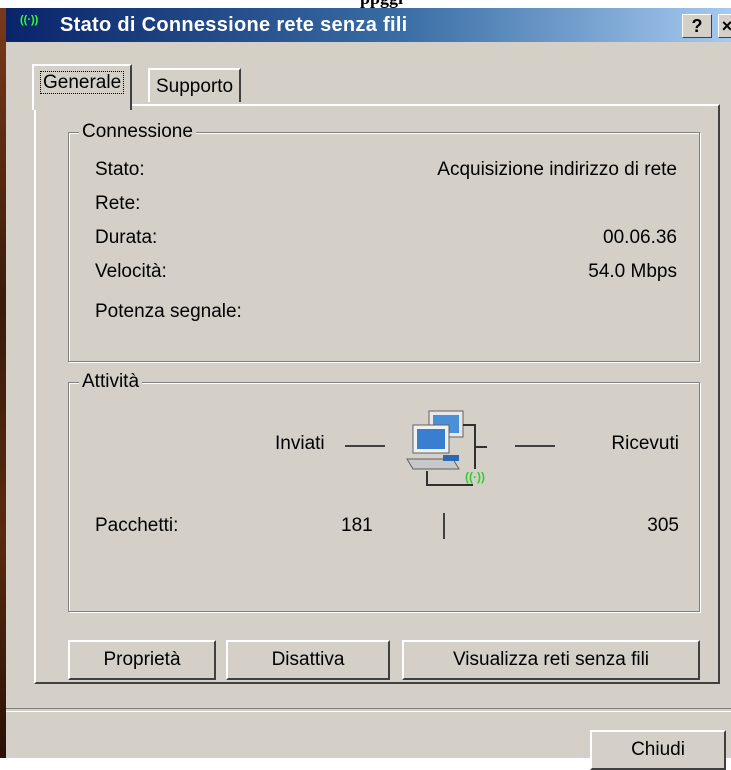 Image resolution: width=731 pixels, height=770 pixels. What do you see at coordinates (444, 526) in the screenshot?
I see `packets-divider` at bounding box center [444, 526].